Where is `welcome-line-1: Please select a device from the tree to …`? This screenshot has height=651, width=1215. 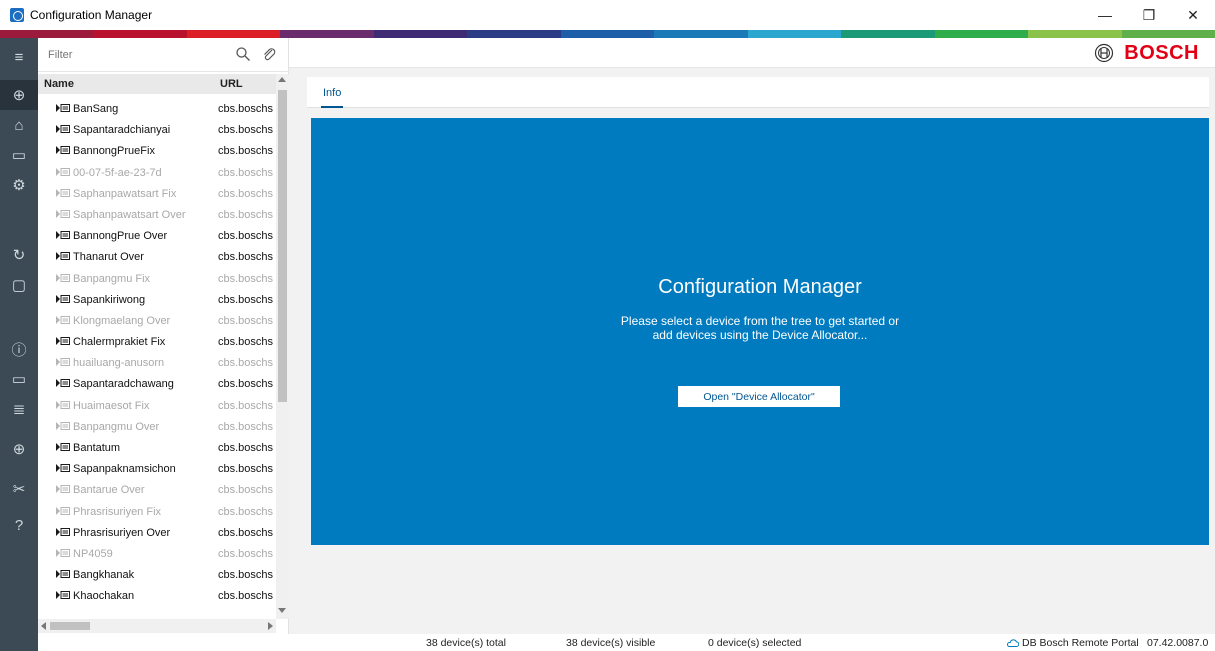
welcome-line-1: Please select a device from the tree to … is located at coordinates (760, 321).